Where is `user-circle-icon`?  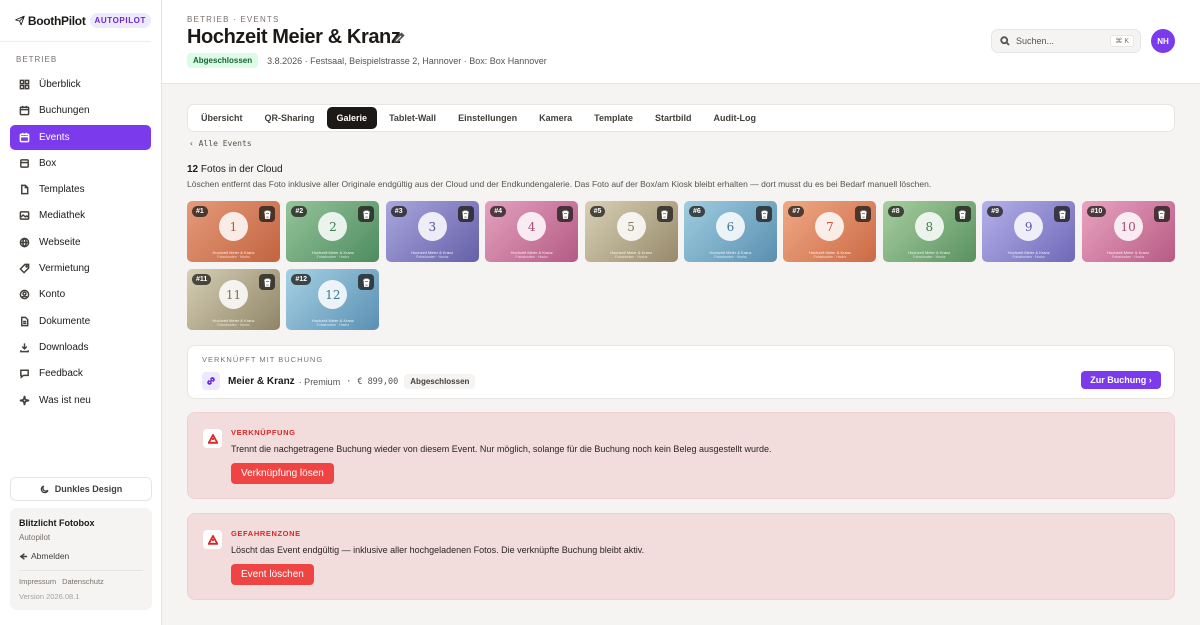 user-circle-icon is located at coordinates (24, 295).